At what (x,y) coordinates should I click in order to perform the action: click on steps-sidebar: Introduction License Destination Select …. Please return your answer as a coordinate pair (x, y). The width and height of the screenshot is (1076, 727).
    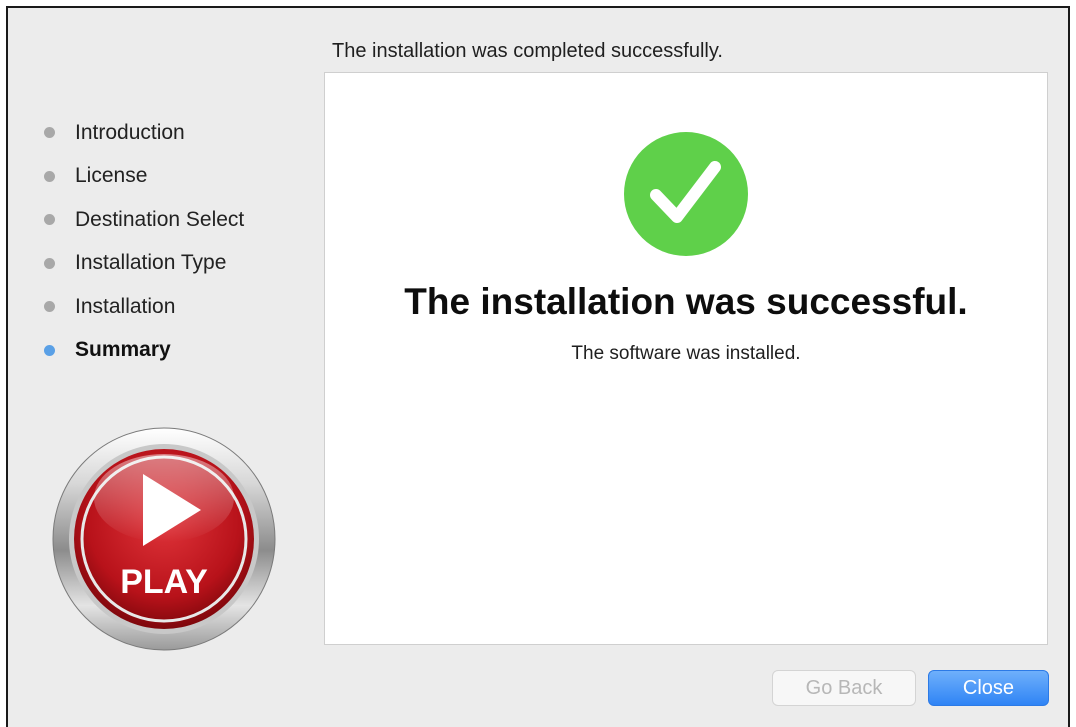
    Looking at the image, I should click on (184, 241).